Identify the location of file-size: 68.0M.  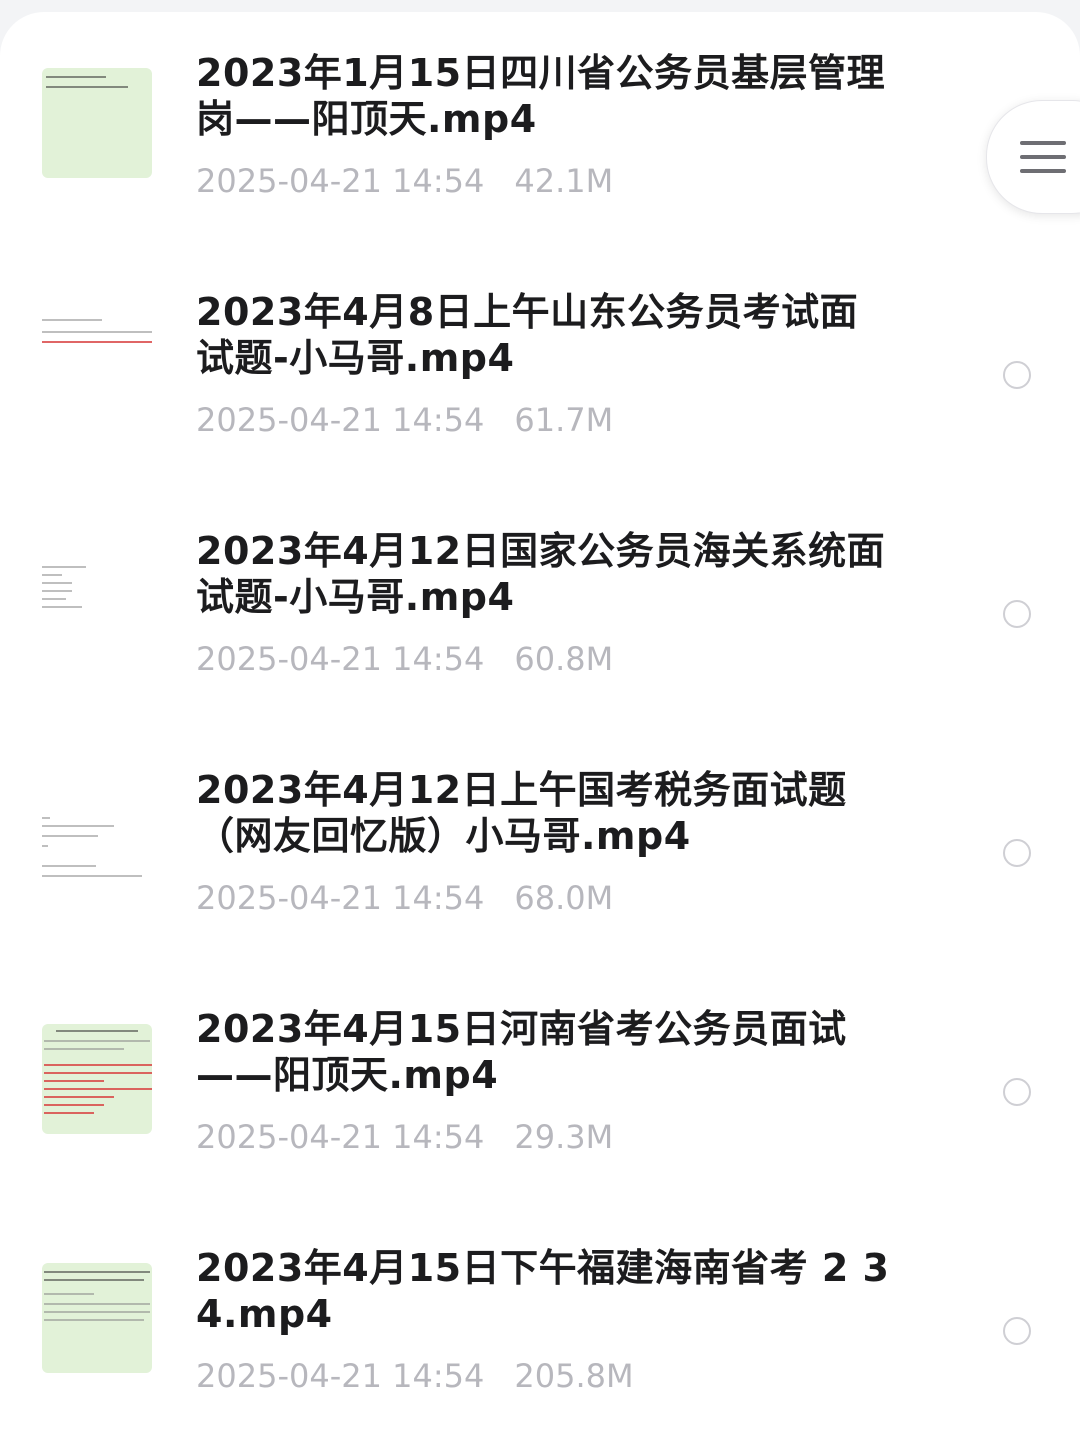
(564, 898).